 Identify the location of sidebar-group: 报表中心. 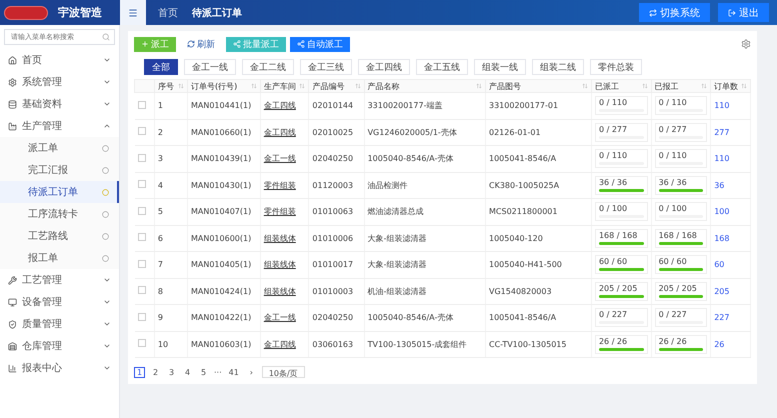
(59, 368).